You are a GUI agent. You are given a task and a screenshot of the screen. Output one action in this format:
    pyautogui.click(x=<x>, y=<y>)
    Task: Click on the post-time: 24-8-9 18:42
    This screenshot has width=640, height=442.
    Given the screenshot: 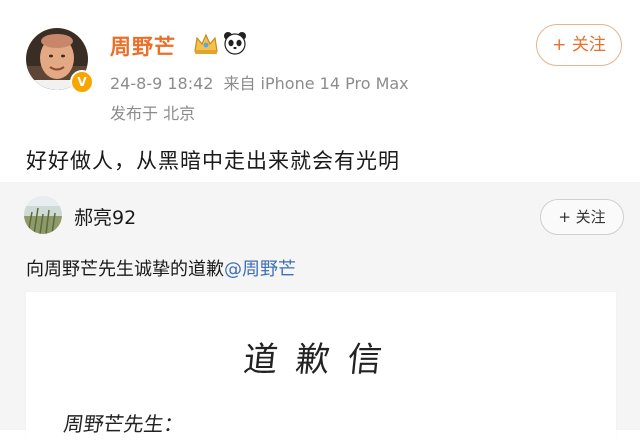 What is the action you would take?
    pyautogui.click(x=162, y=83)
    